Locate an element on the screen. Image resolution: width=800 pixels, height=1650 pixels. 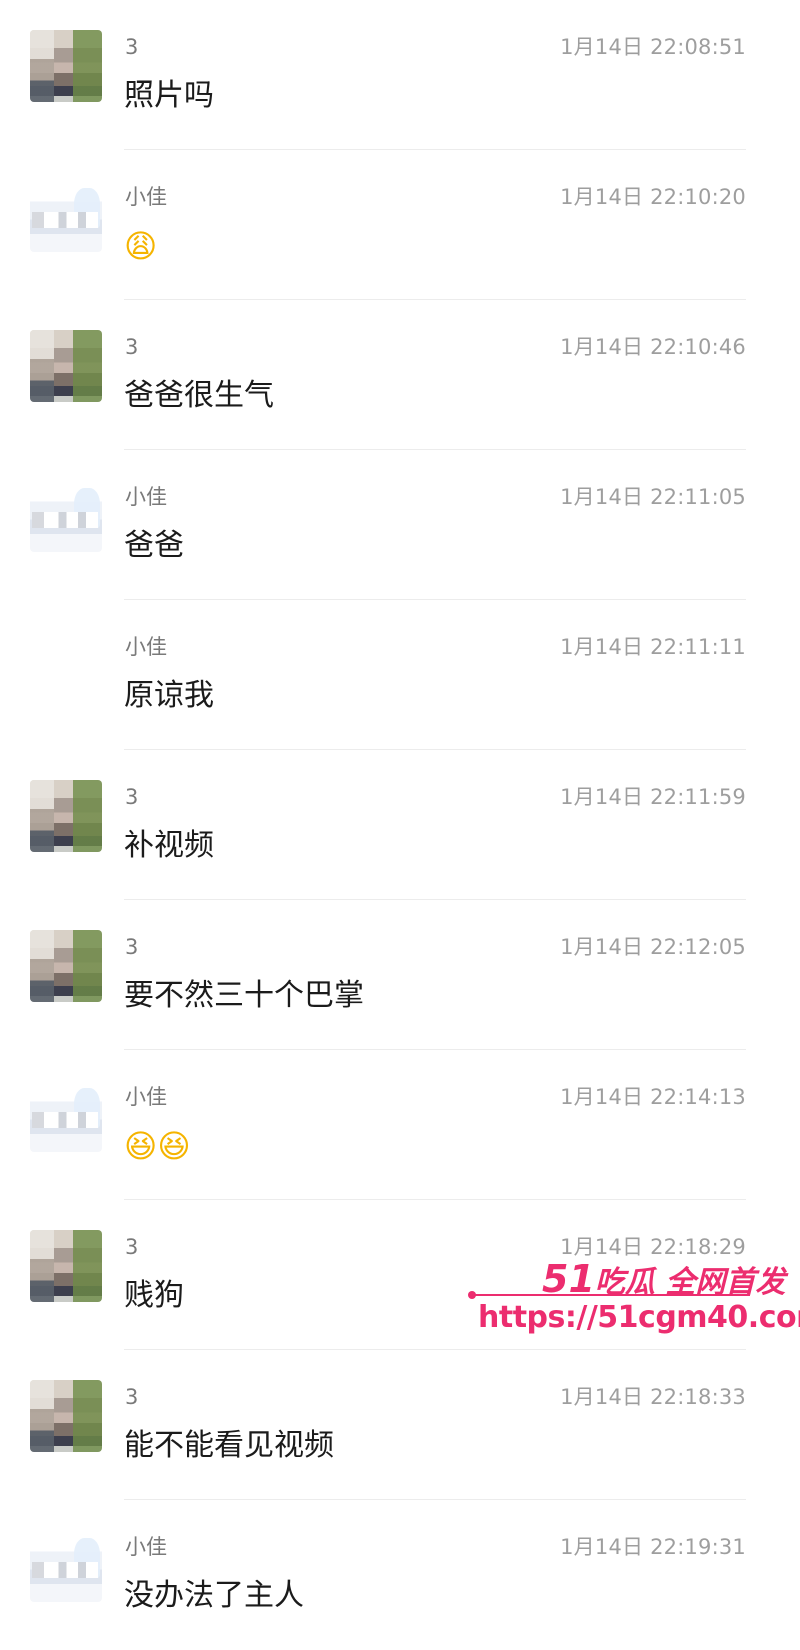
message-item: 小佳 1月14日 22:14:13 😆😆 is located at coordinates (400, 1125).